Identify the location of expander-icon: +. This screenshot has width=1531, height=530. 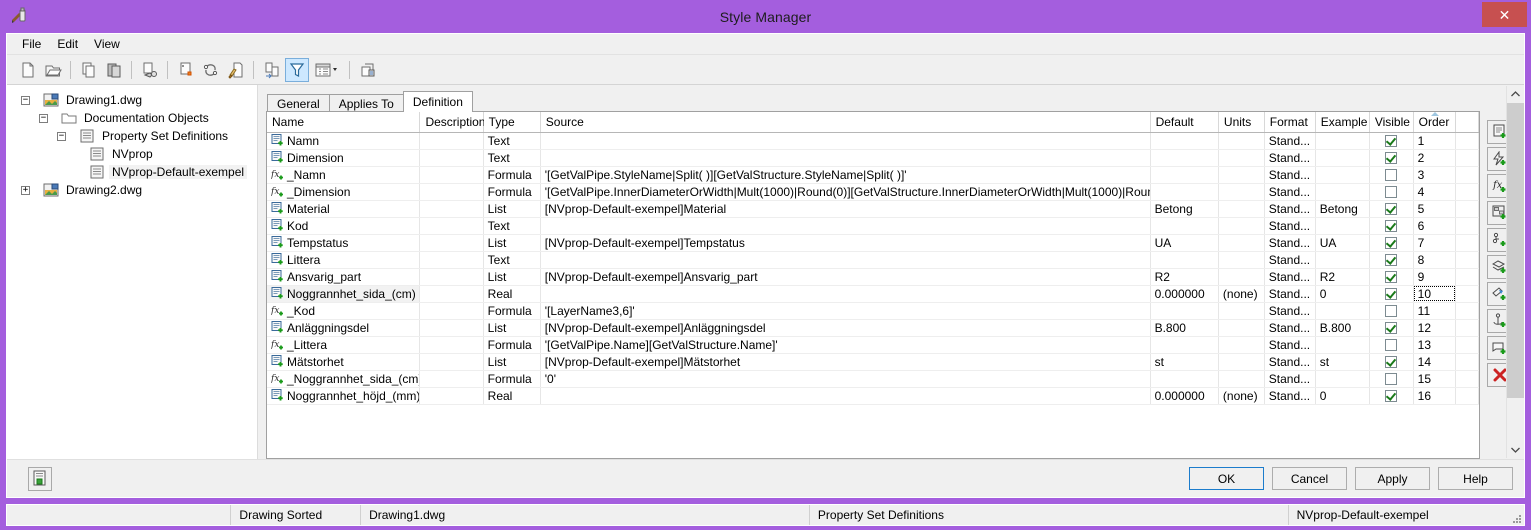
(25, 190).